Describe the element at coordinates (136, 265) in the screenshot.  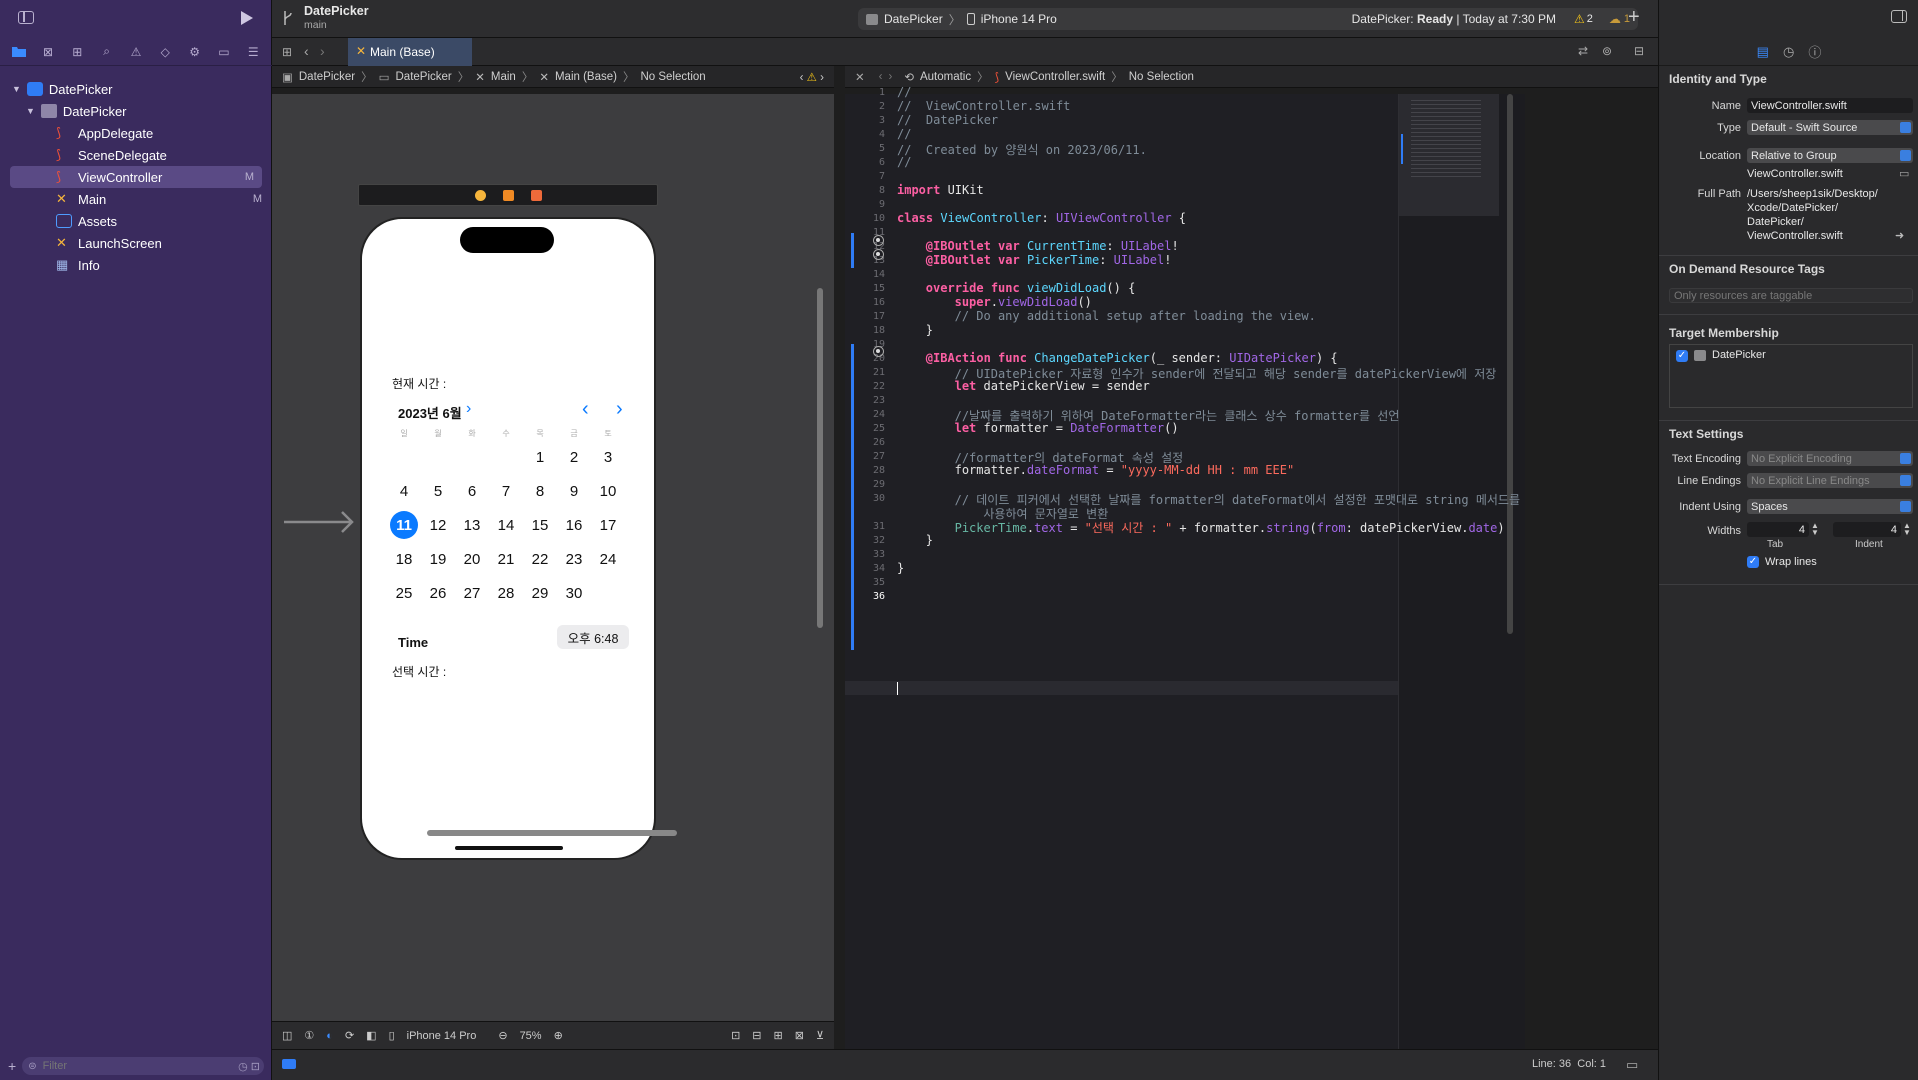
I see `tree-item-info: ▦ Info` at that location.